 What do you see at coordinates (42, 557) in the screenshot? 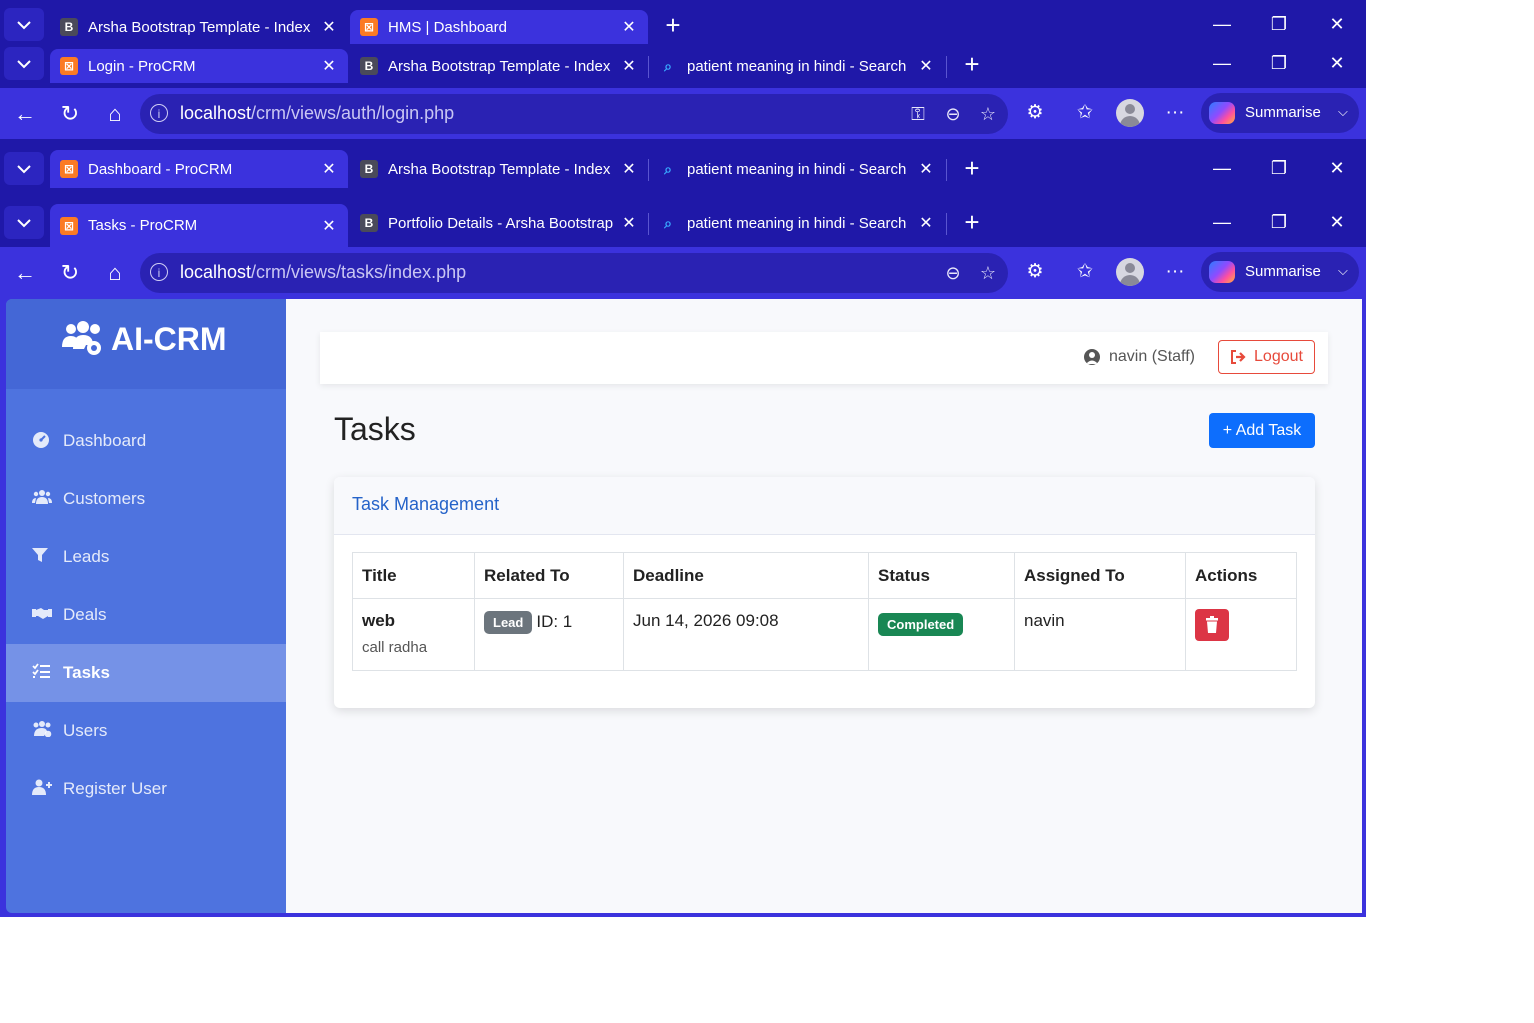
I see `filter-icon` at bounding box center [42, 557].